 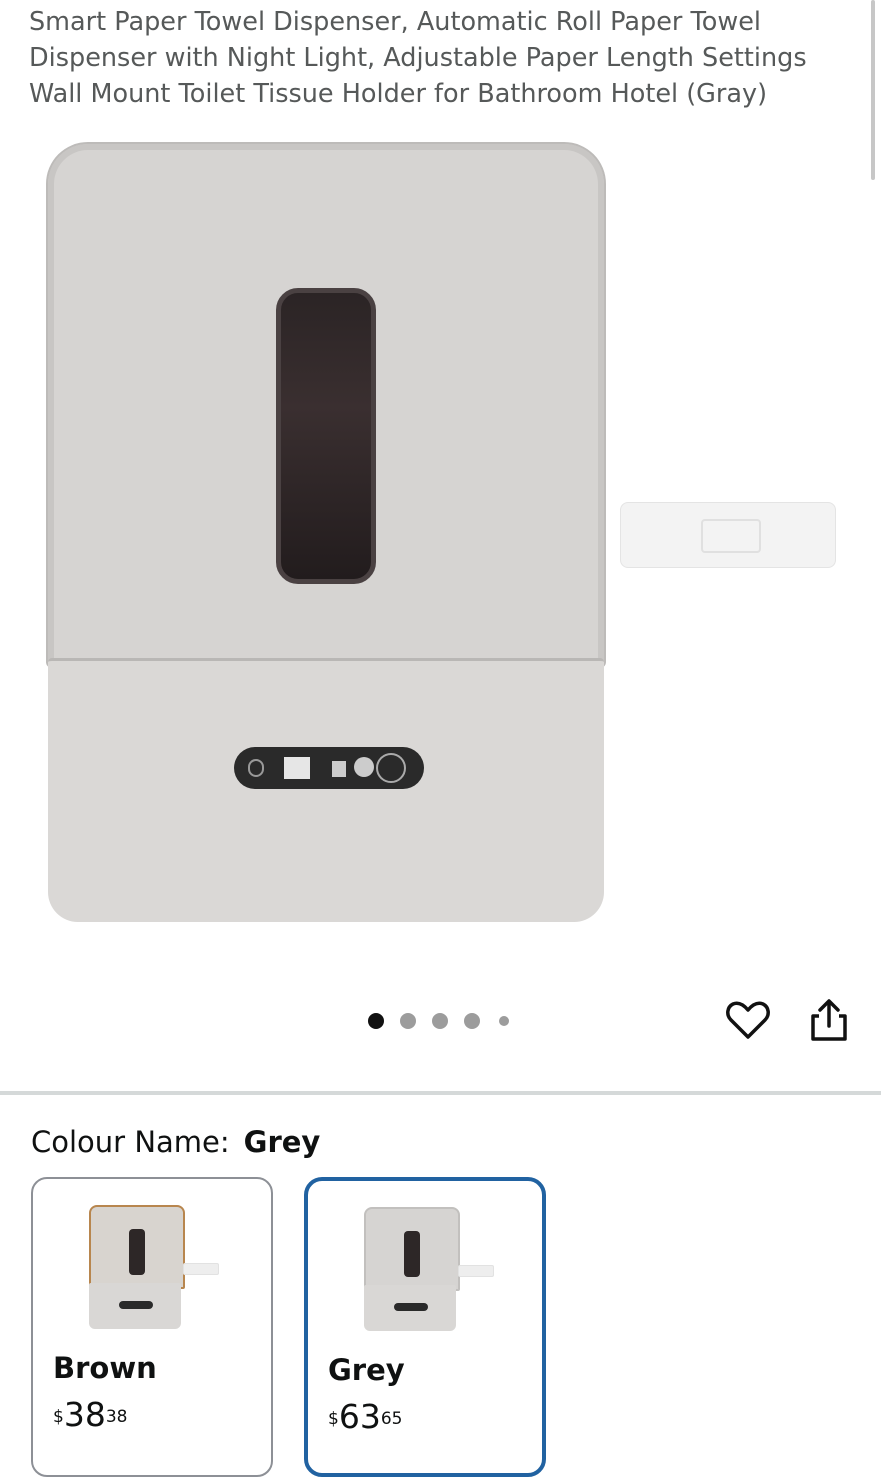 What do you see at coordinates (731, 536) in the screenshot?
I see `mounting-clip` at bounding box center [731, 536].